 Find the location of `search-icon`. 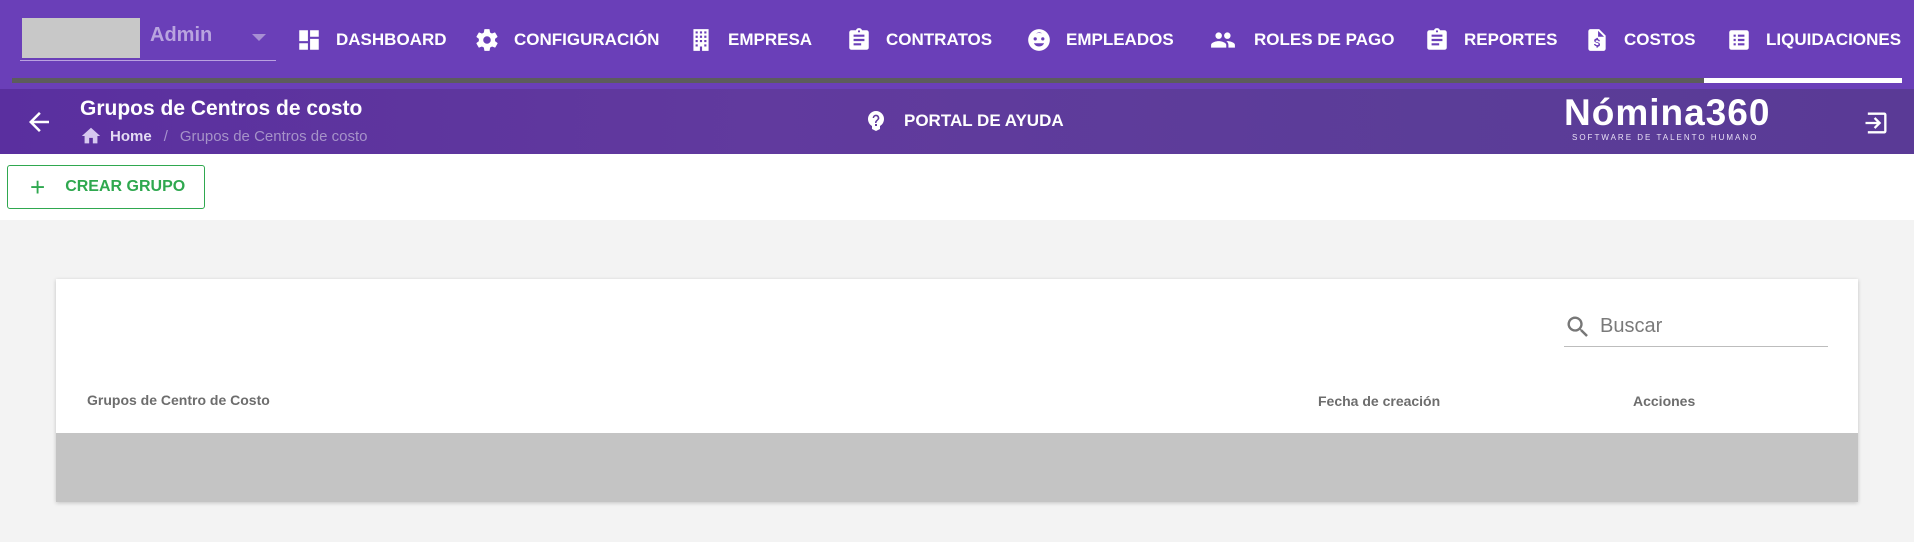

search-icon is located at coordinates (1577, 326).